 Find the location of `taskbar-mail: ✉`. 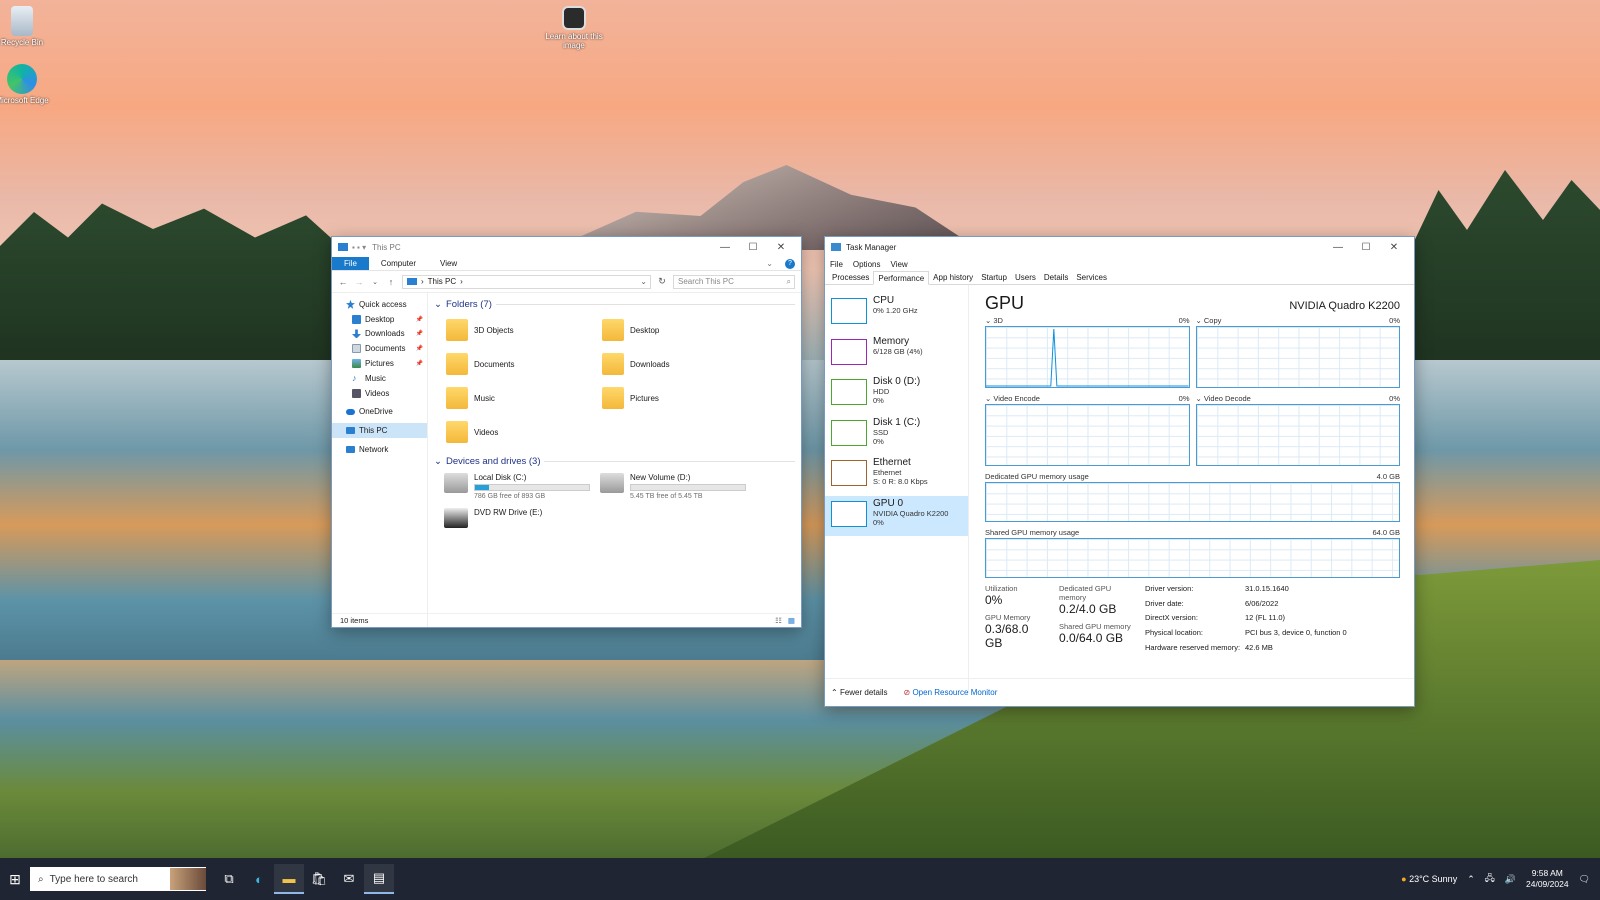

taskbar-mail: ✉ is located at coordinates (349, 879).